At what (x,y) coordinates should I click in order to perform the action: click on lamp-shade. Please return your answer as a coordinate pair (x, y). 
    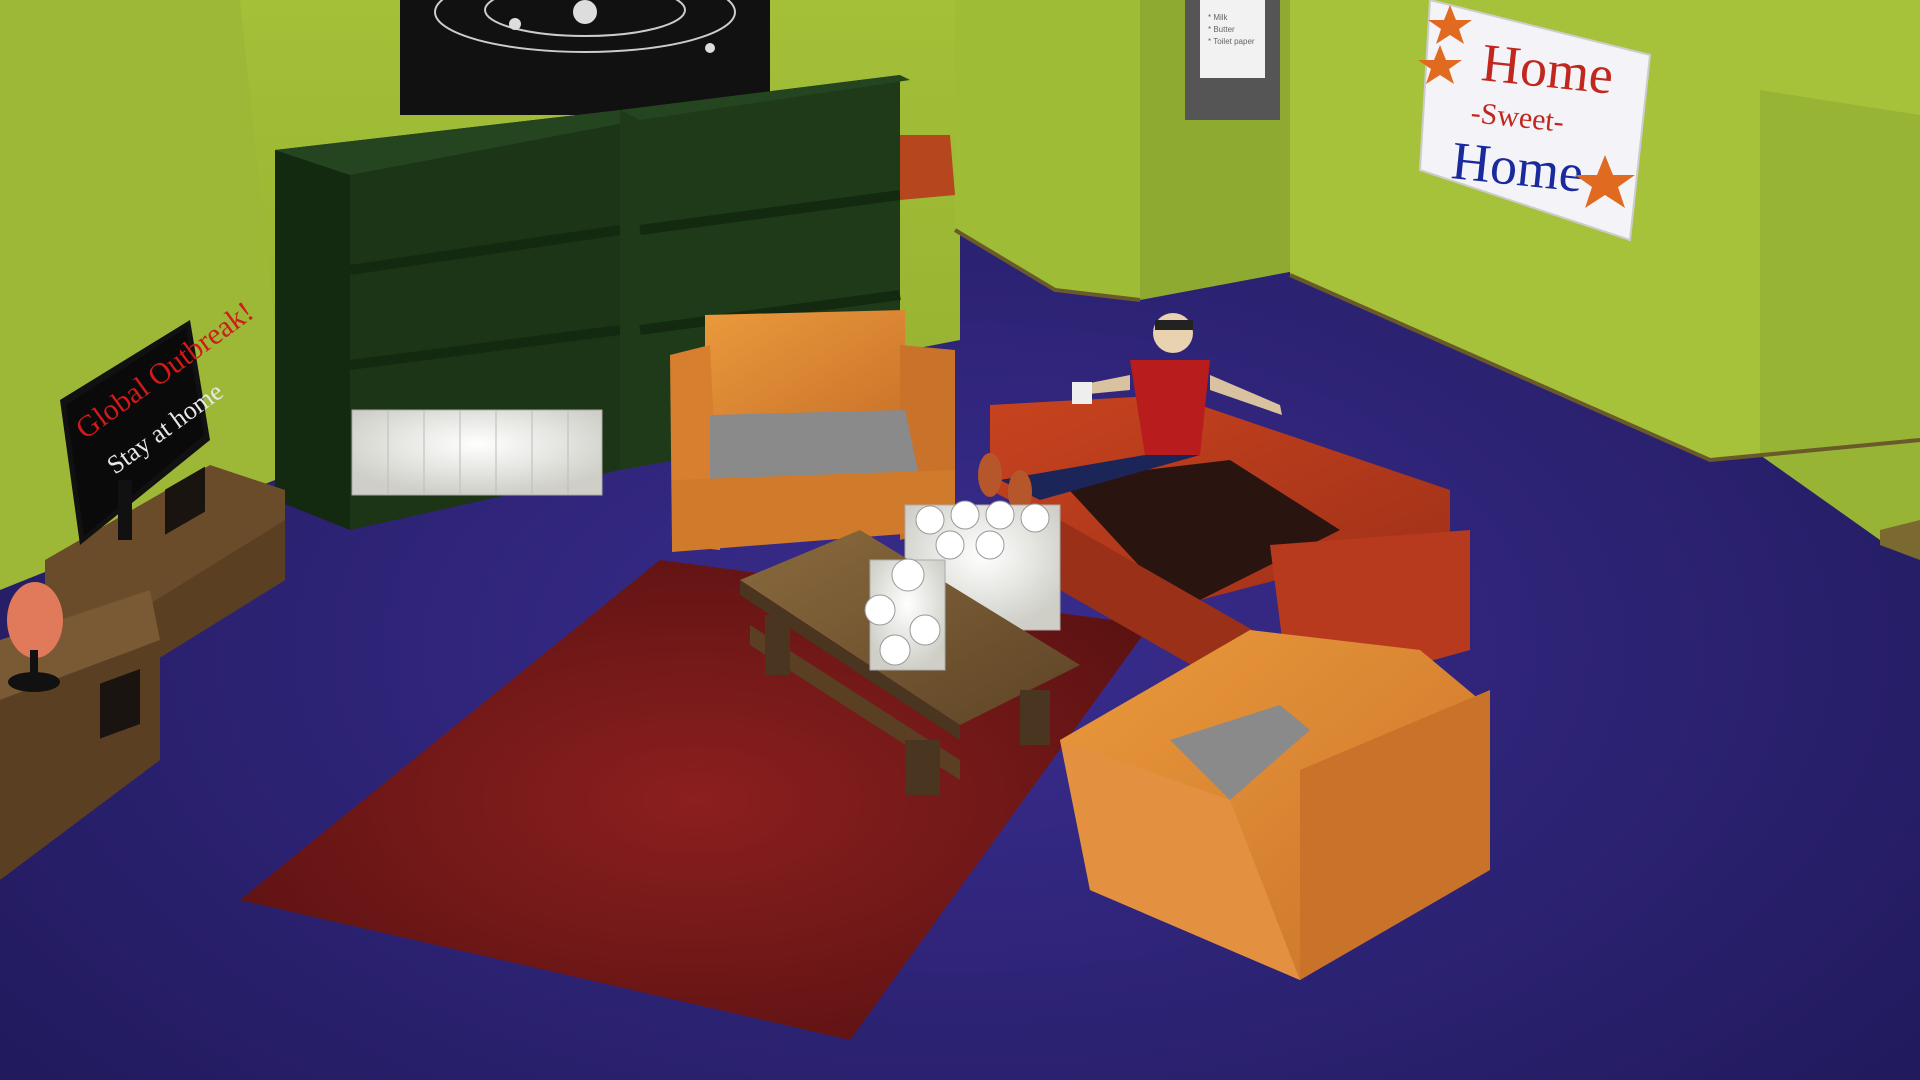
    Looking at the image, I should click on (927, 167).